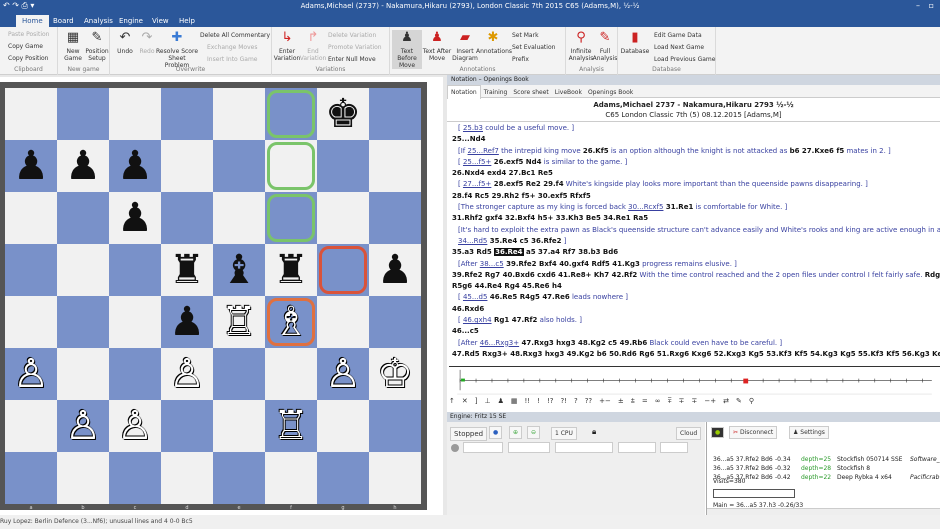 This screenshot has height=529, width=940. I want to click on annotation-symbol-button: ⩲, so click(633, 401).